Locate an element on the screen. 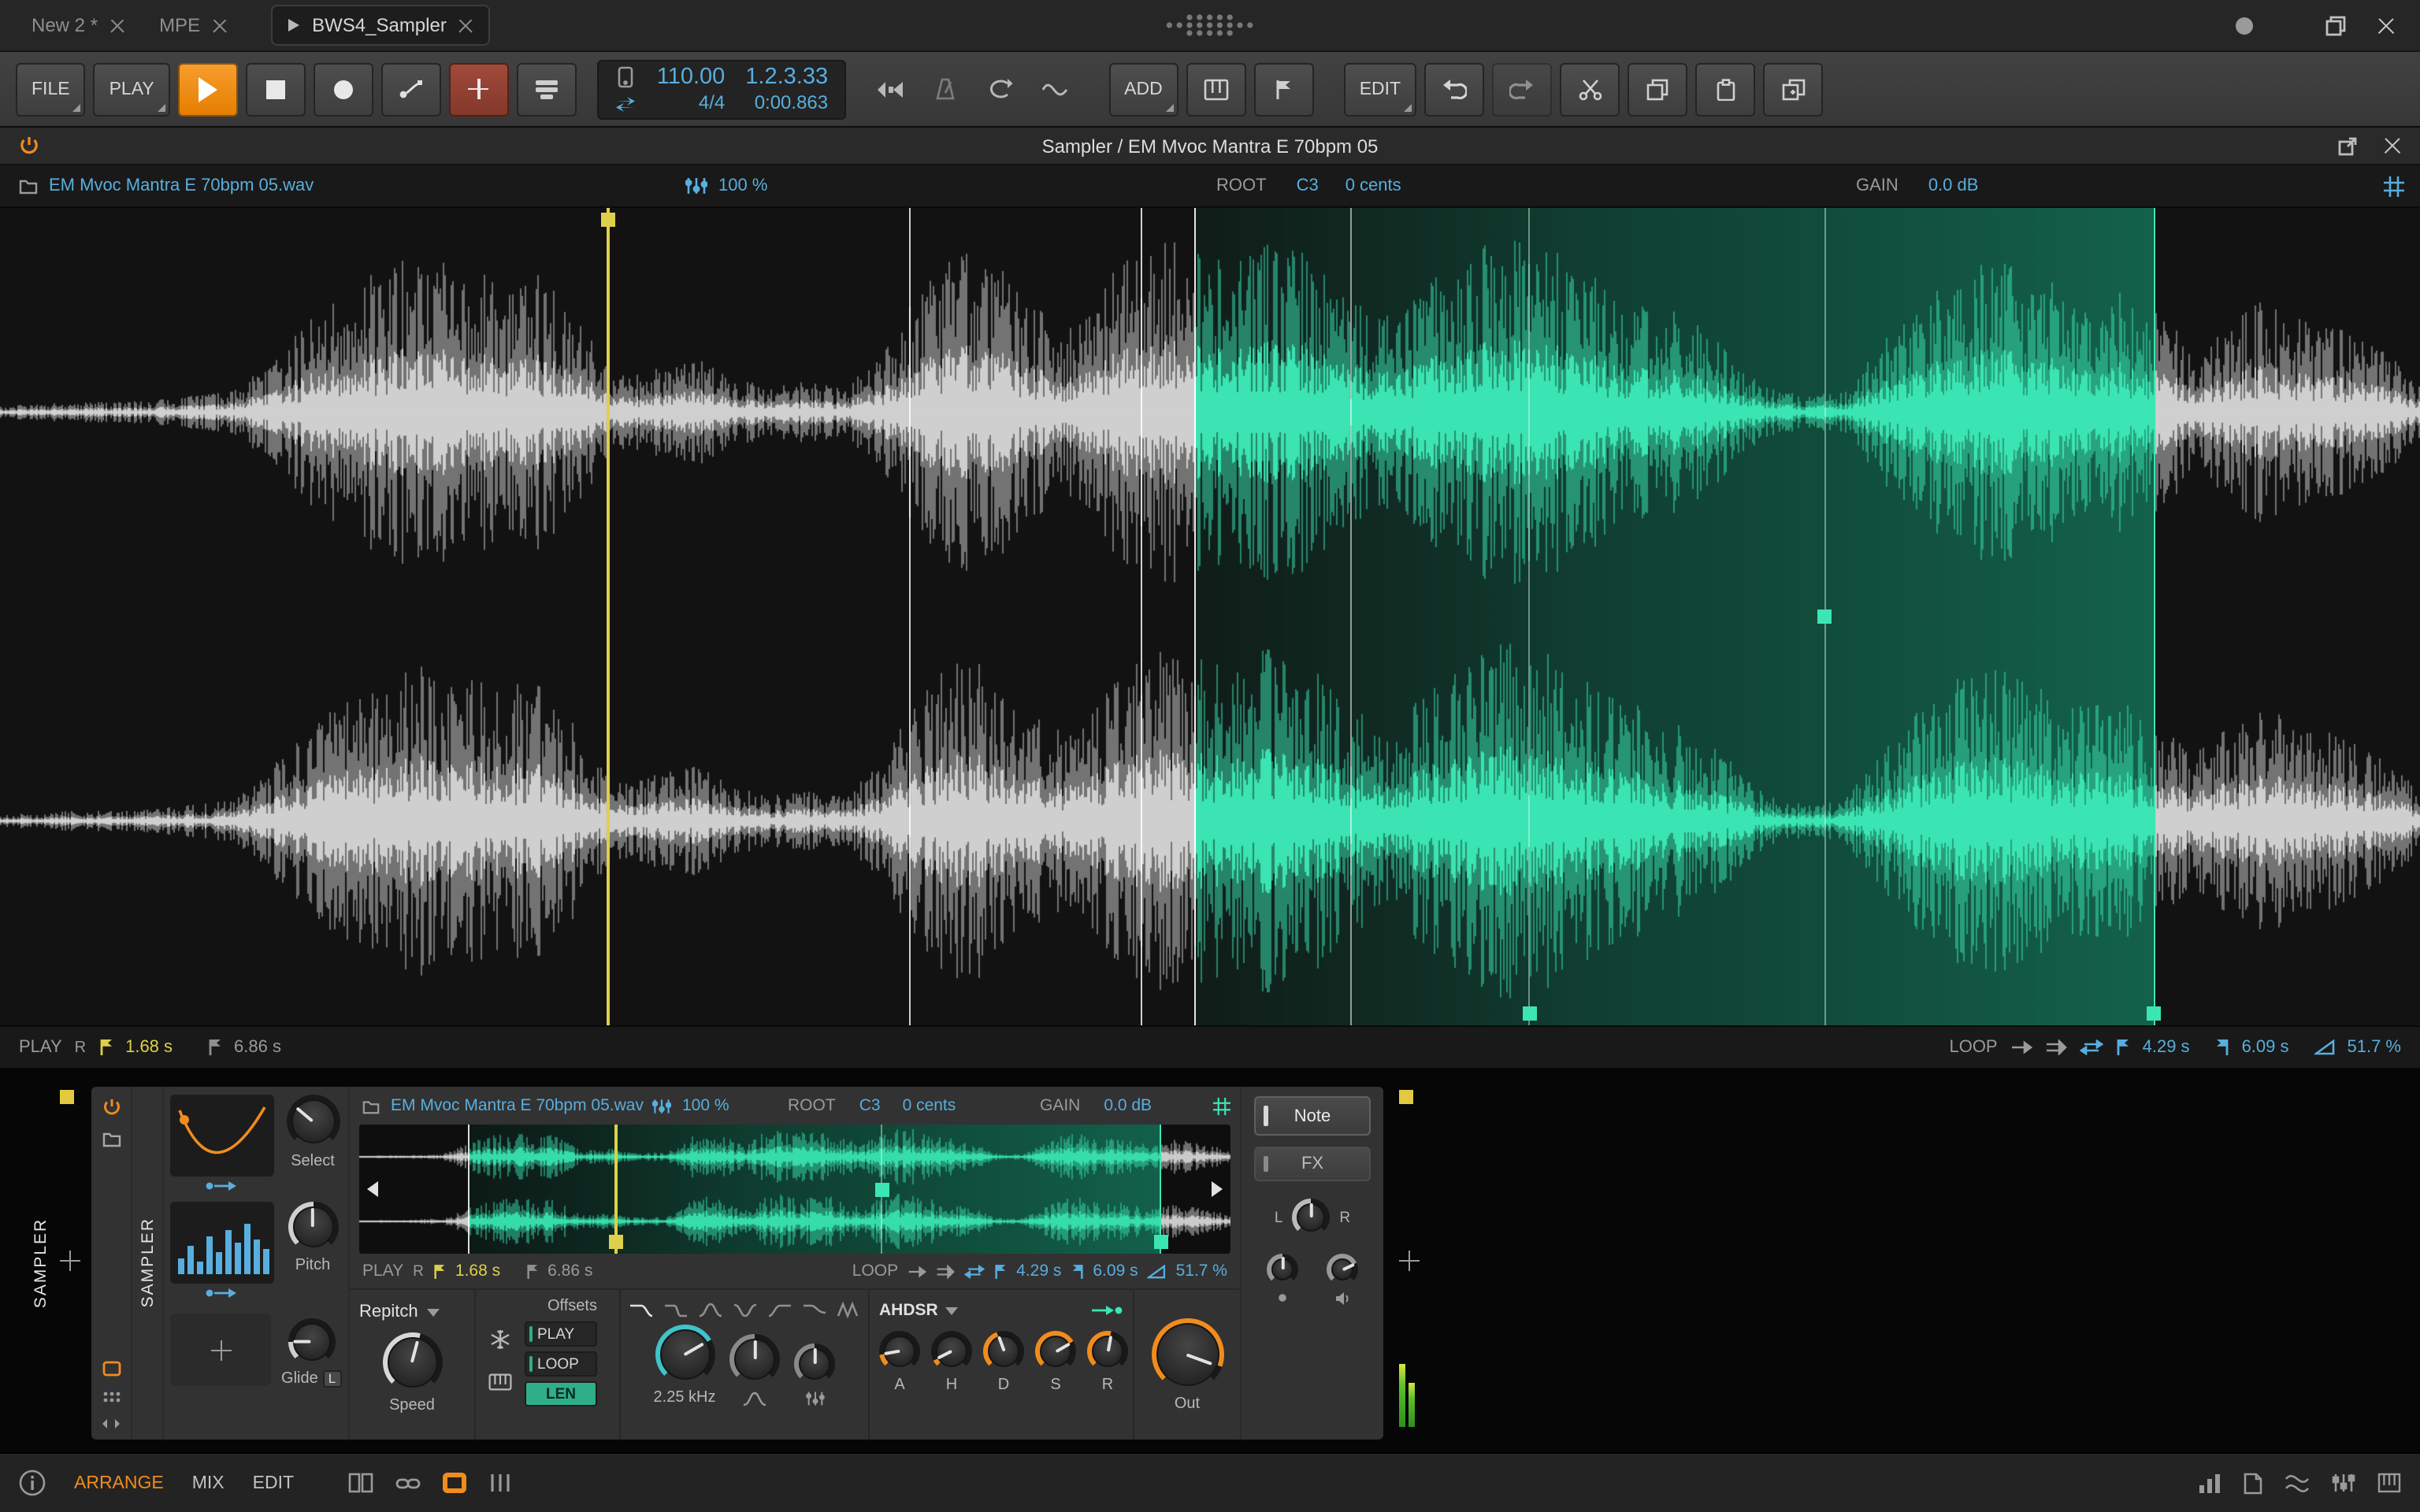  piano-panel-button is located at coordinates (2389, 1483).